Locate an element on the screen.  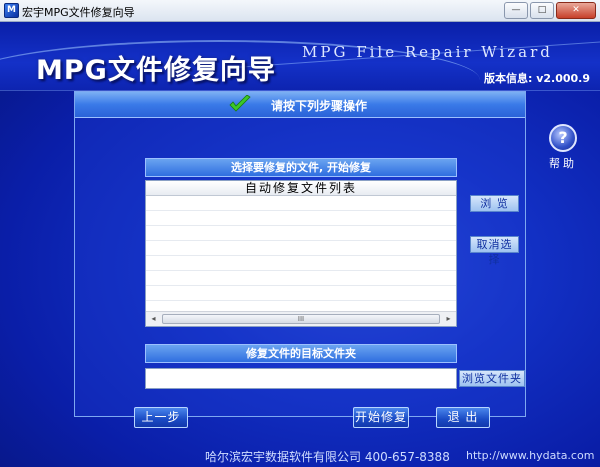
horizontal-scrollbar: ◂ III ▸ is located at coordinates (301, 318).